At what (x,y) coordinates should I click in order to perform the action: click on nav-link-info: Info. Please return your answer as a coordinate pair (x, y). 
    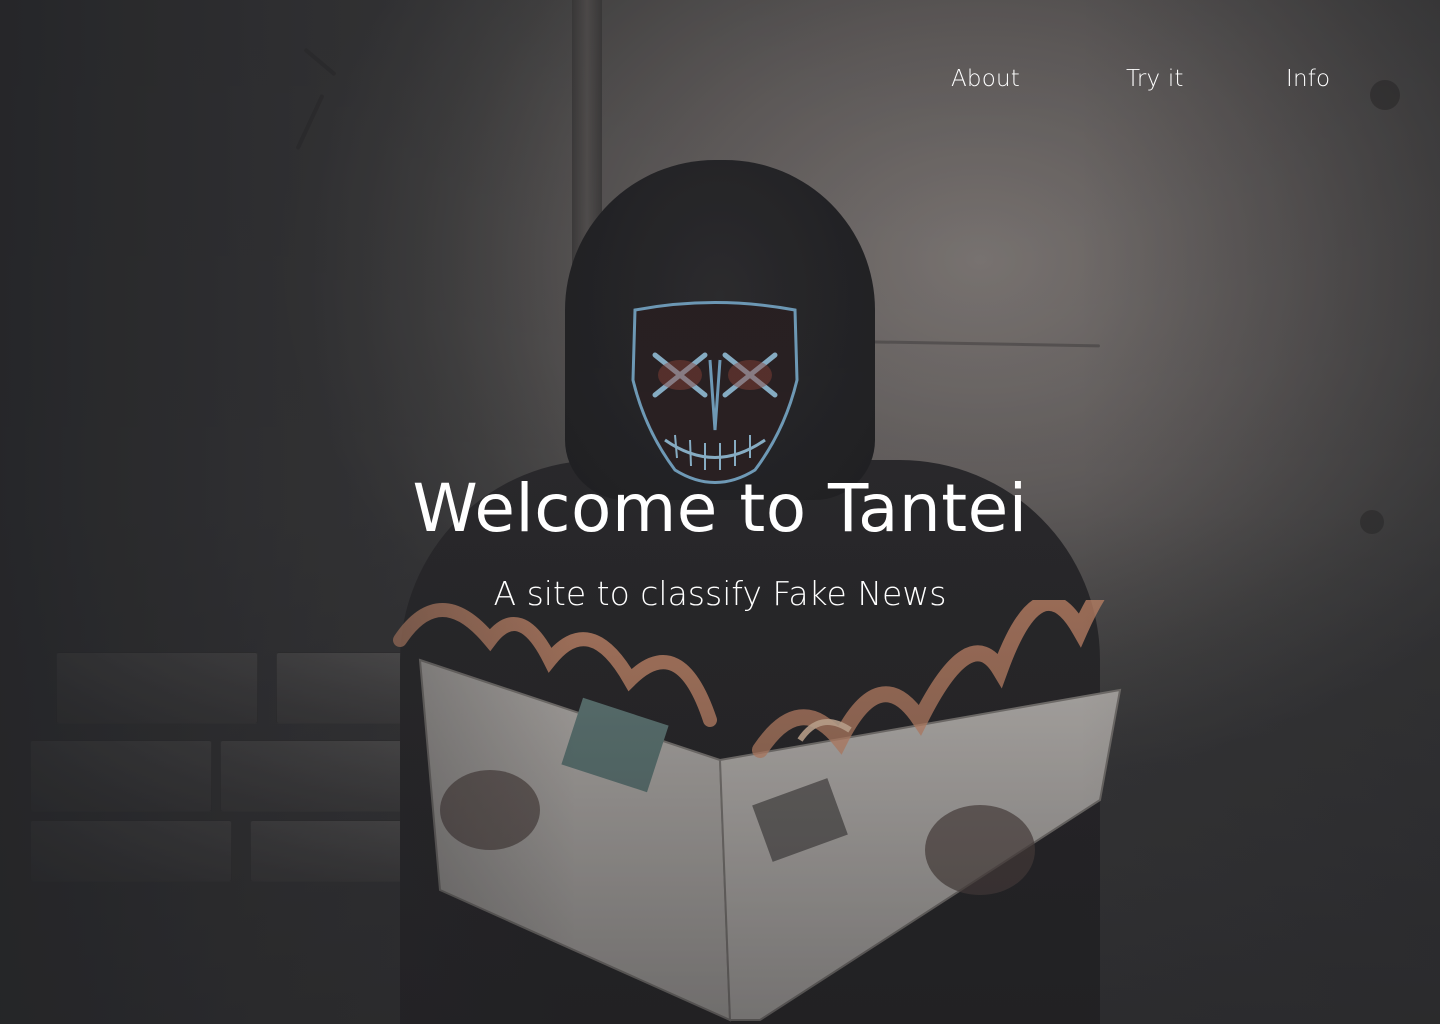
    Looking at the image, I should click on (1308, 79).